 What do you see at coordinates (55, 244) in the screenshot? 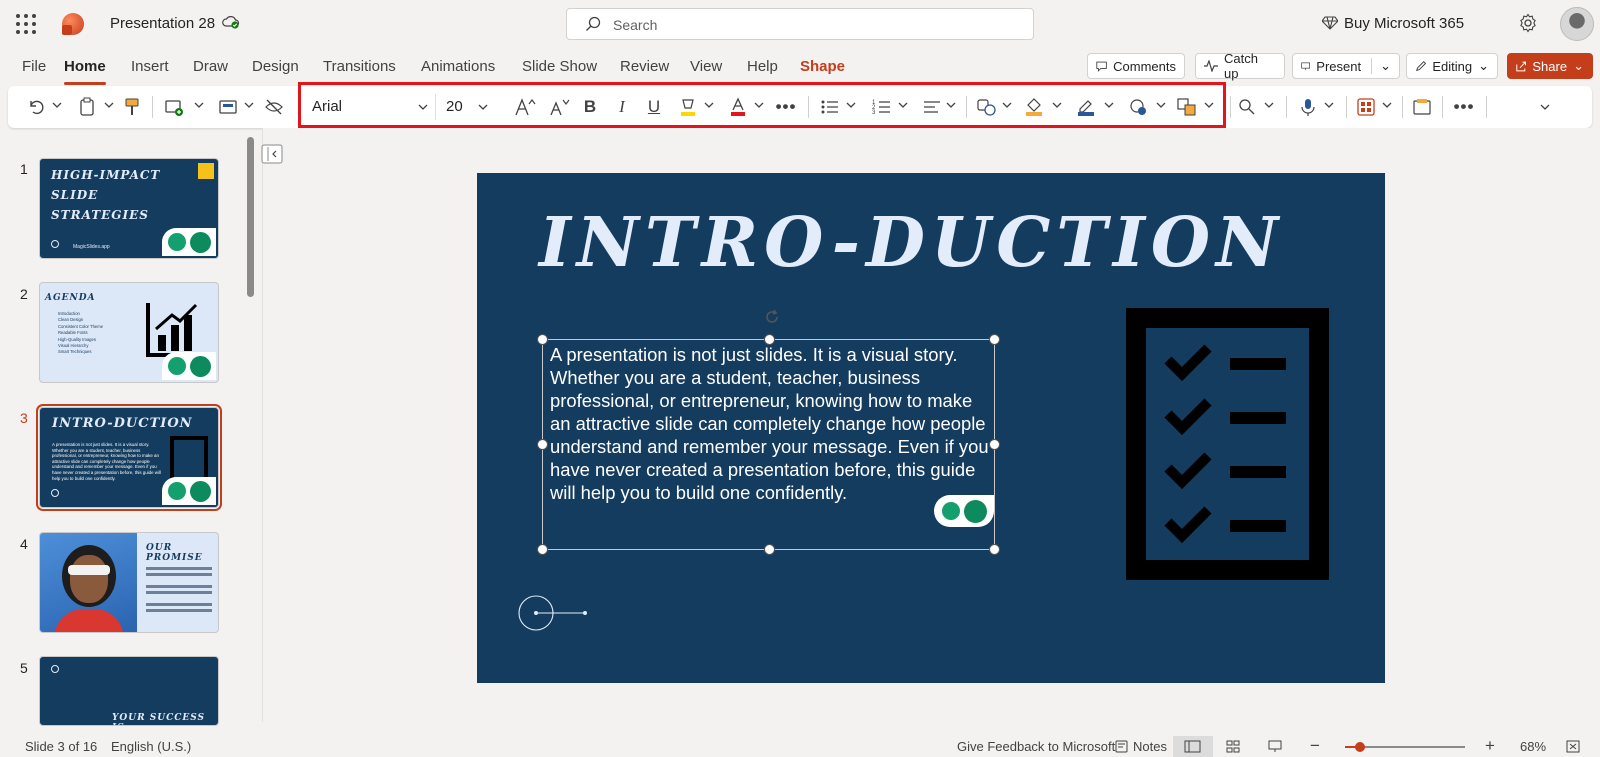
I see `circle-icon` at bounding box center [55, 244].